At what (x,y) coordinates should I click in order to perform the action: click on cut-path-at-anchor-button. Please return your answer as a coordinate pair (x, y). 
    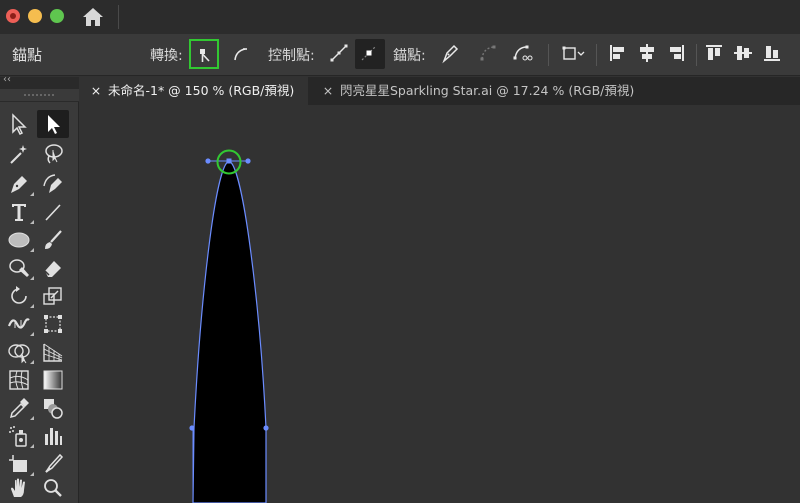
    Looking at the image, I should click on (523, 54).